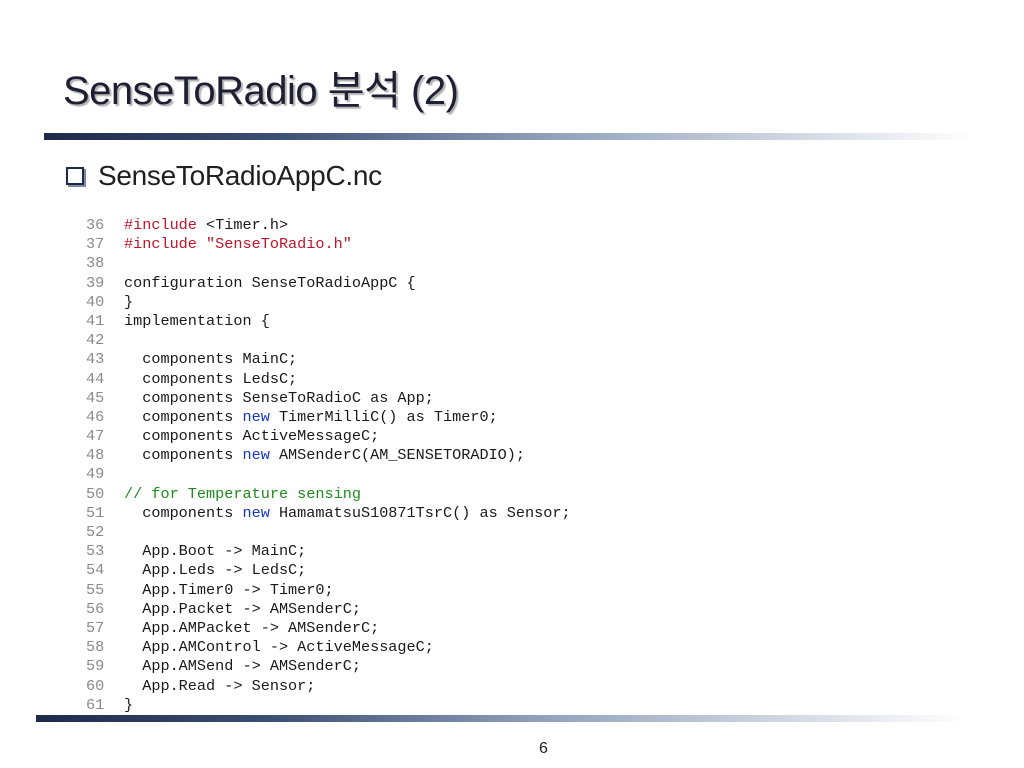 The image size is (1024, 768). I want to click on code-line: 53 App.Boot -> MainC;, so click(424, 551).